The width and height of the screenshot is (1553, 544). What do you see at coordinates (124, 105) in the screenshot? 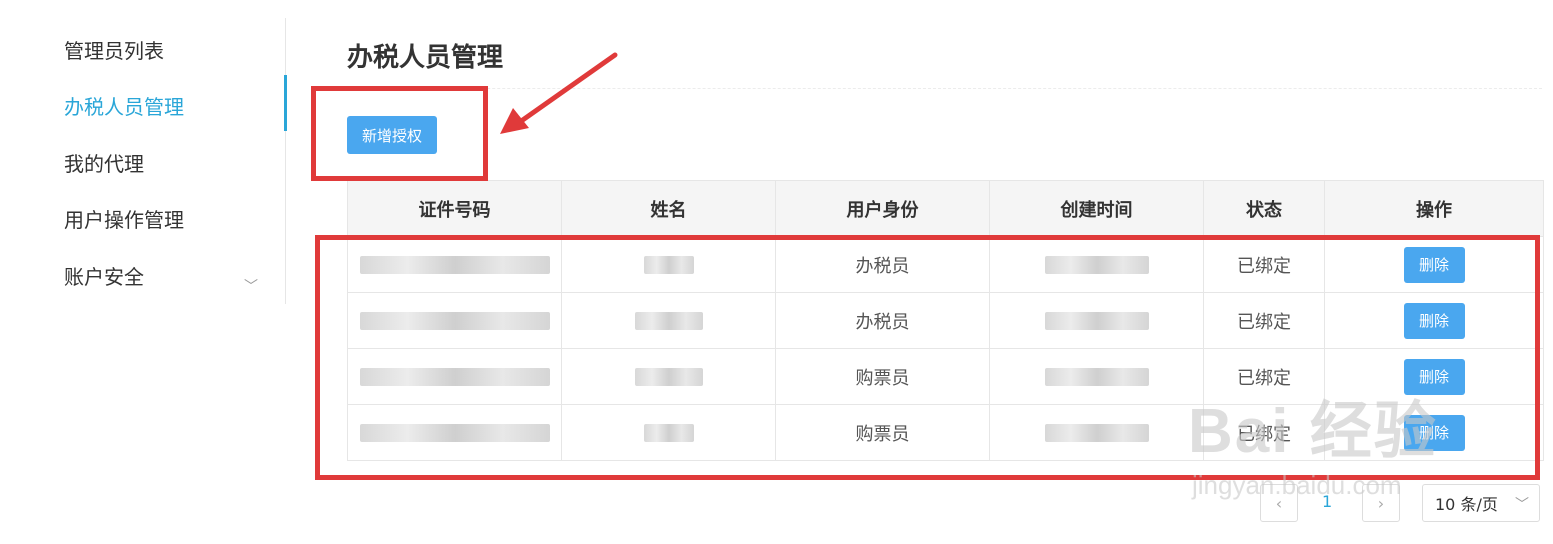
I see `sidebar-item-tax-staff: 办税人员管理` at bounding box center [124, 105].